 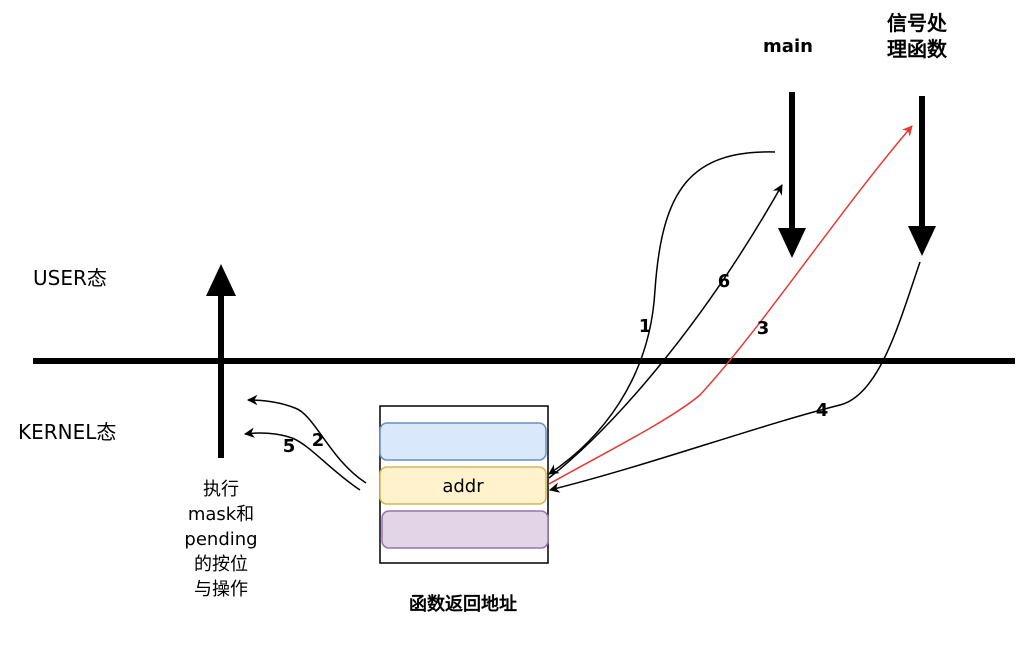 What do you see at coordinates (302, 459) in the screenshot?
I see `step-5-arrow` at bounding box center [302, 459].